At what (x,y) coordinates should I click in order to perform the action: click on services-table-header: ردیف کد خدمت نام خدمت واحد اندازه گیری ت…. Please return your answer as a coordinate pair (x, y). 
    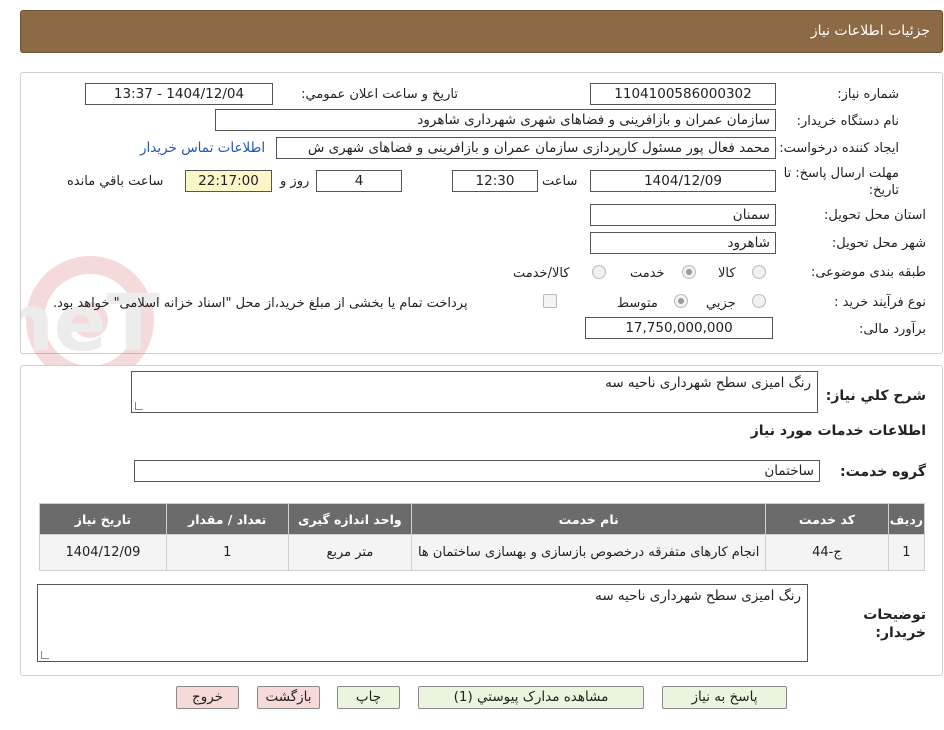
    Looking at the image, I should click on (482, 519).